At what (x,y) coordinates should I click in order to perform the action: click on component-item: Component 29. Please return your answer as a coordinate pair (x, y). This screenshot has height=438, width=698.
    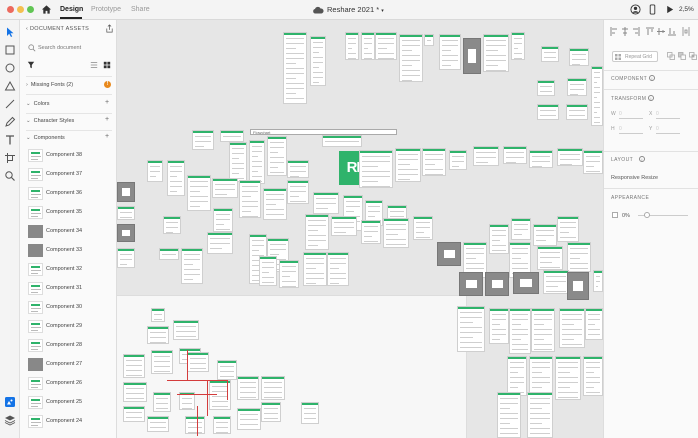
    Looking at the image, I should click on (69, 326).